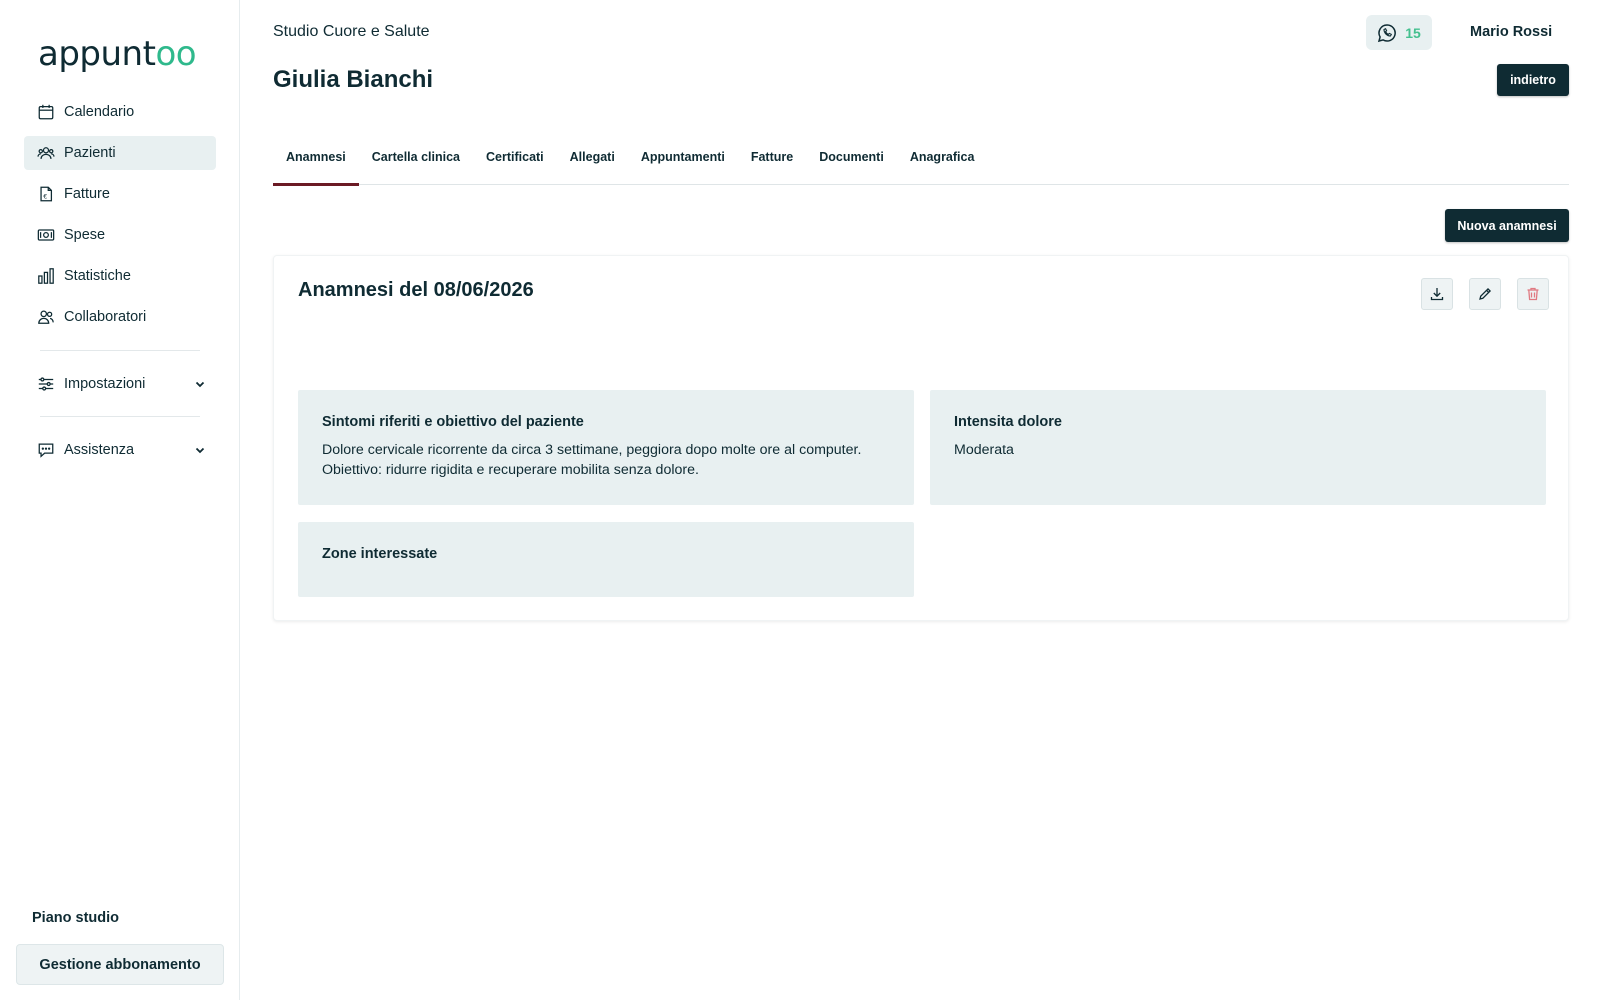  I want to click on users-icon, so click(46, 153).